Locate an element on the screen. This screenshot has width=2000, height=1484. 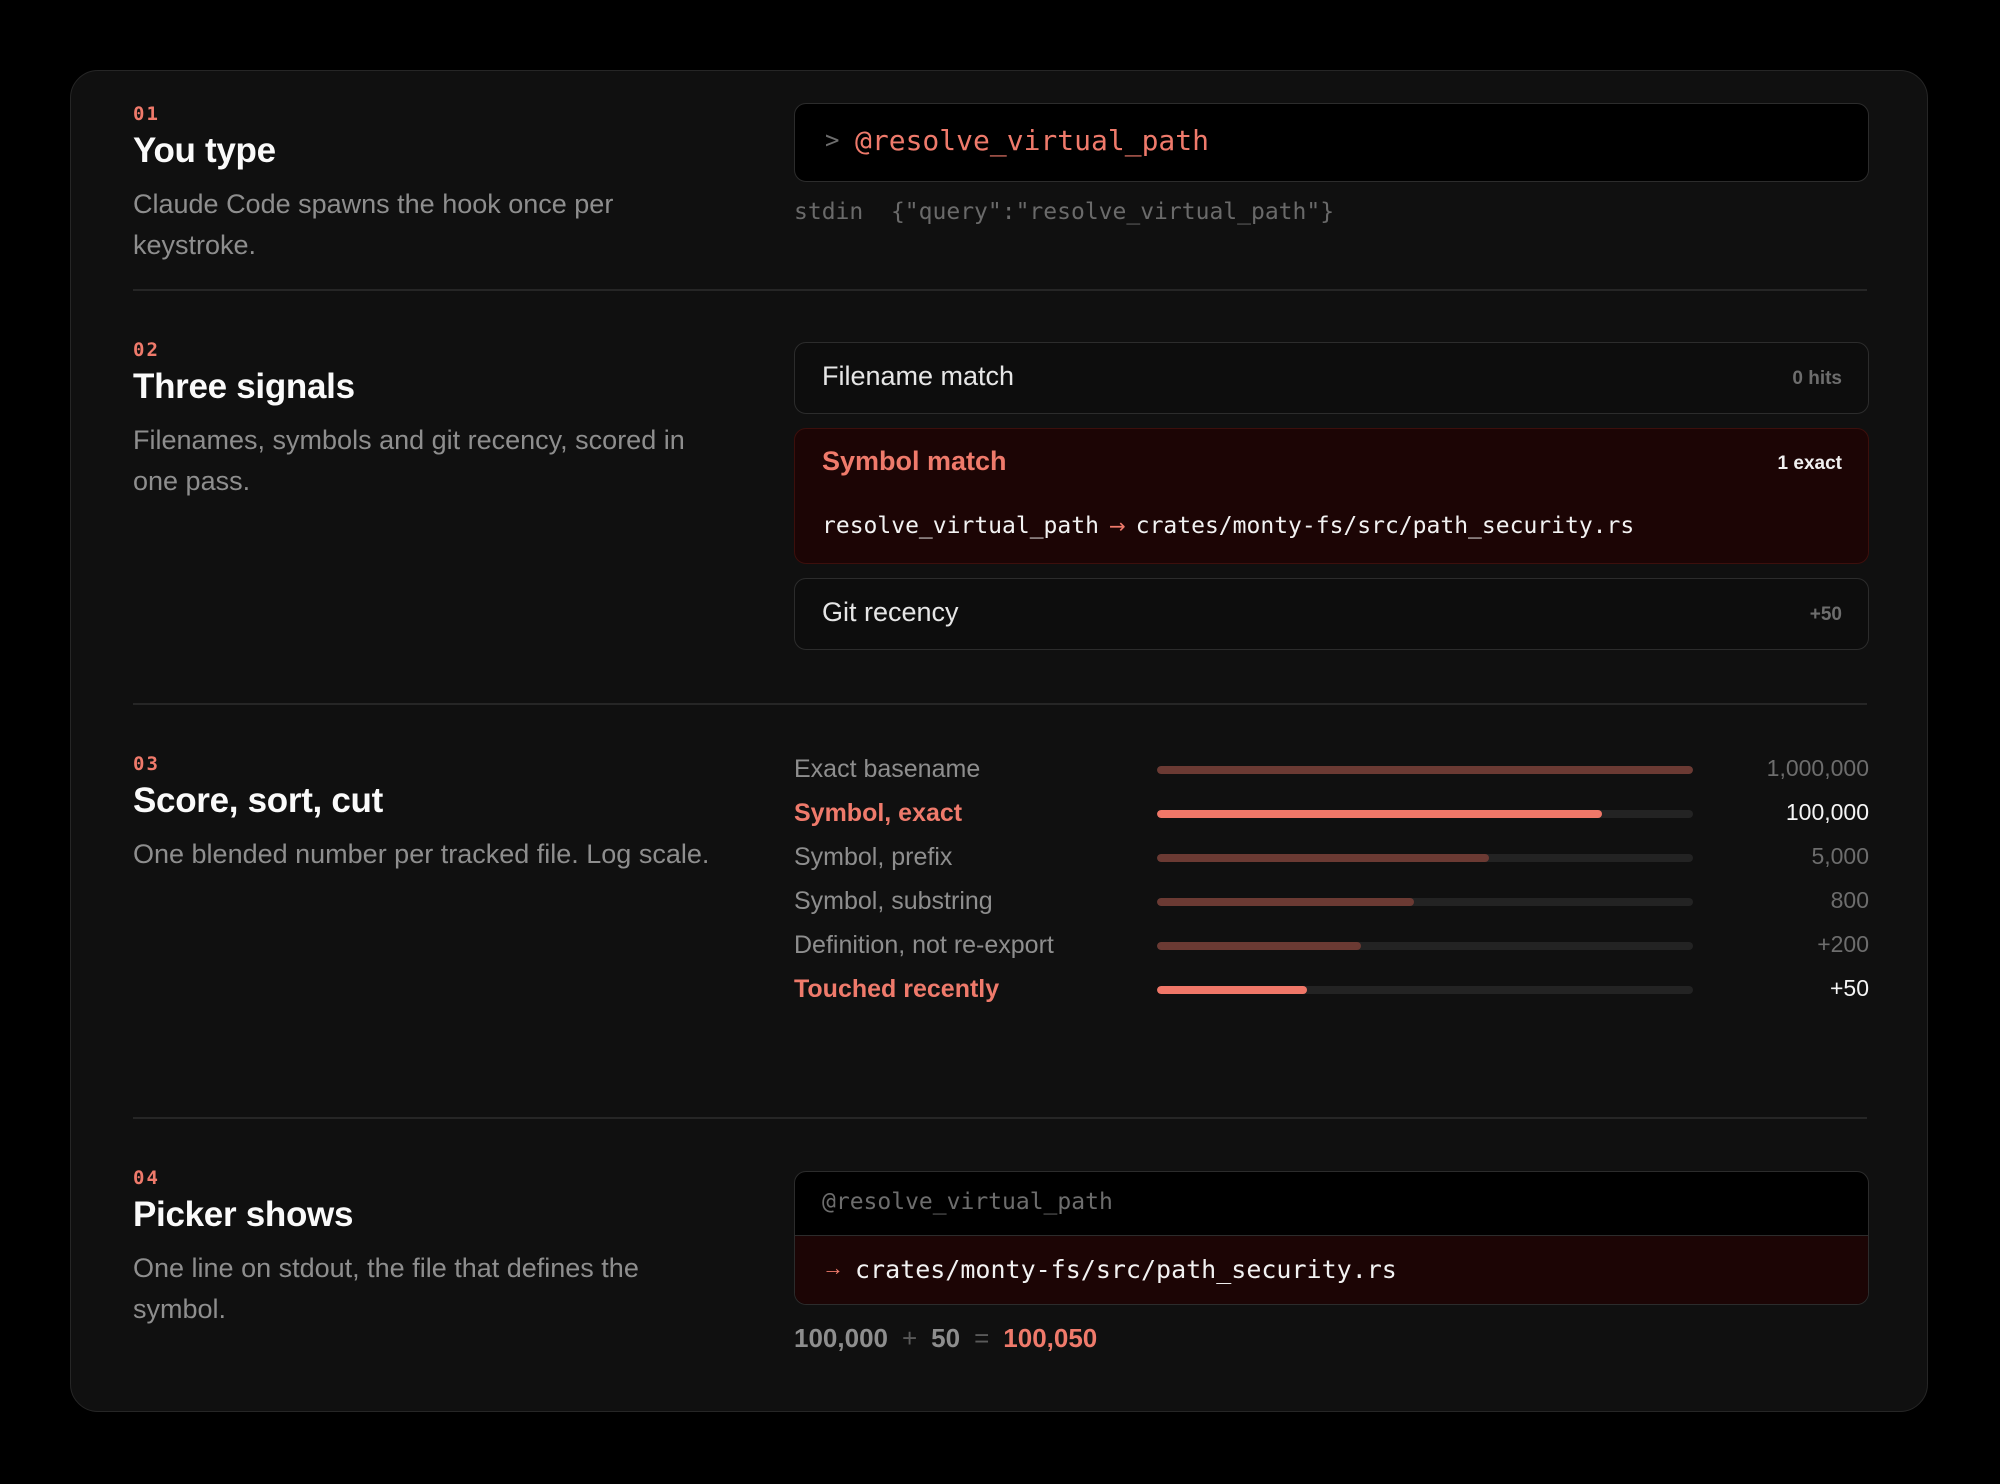
signal-count: 0 hits is located at coordinates (1817, 378).